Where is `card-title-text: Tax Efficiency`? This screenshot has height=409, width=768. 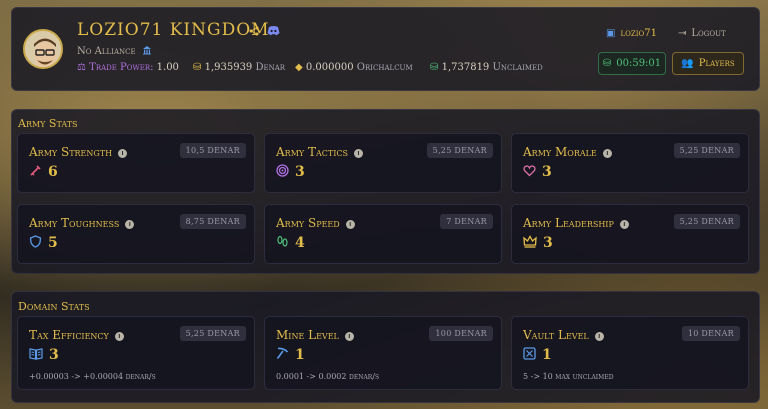
card-title-text: Tax Efficiency is located at coordinates (69, 335).